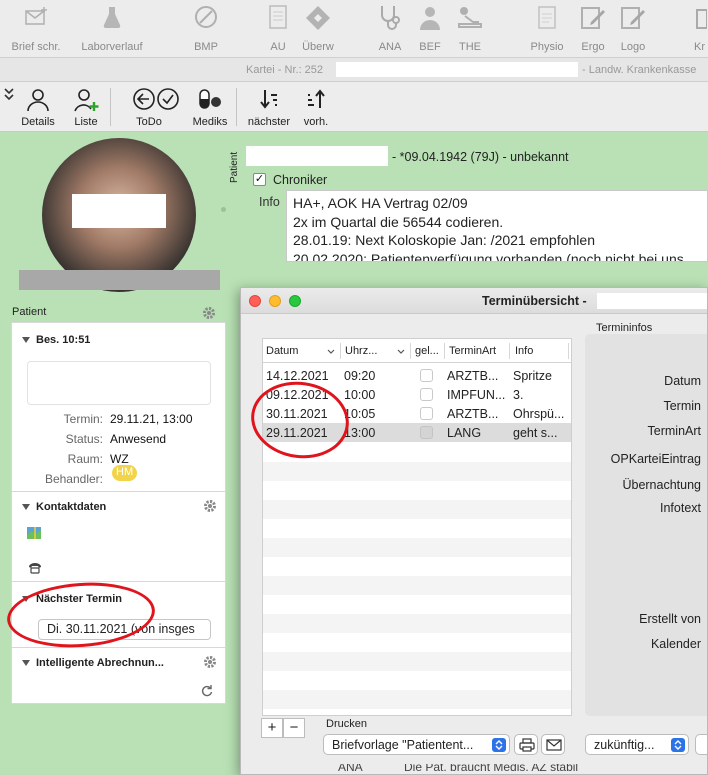  I want to click on toolbar-brief-label: Brief schr., so click(36, 47).